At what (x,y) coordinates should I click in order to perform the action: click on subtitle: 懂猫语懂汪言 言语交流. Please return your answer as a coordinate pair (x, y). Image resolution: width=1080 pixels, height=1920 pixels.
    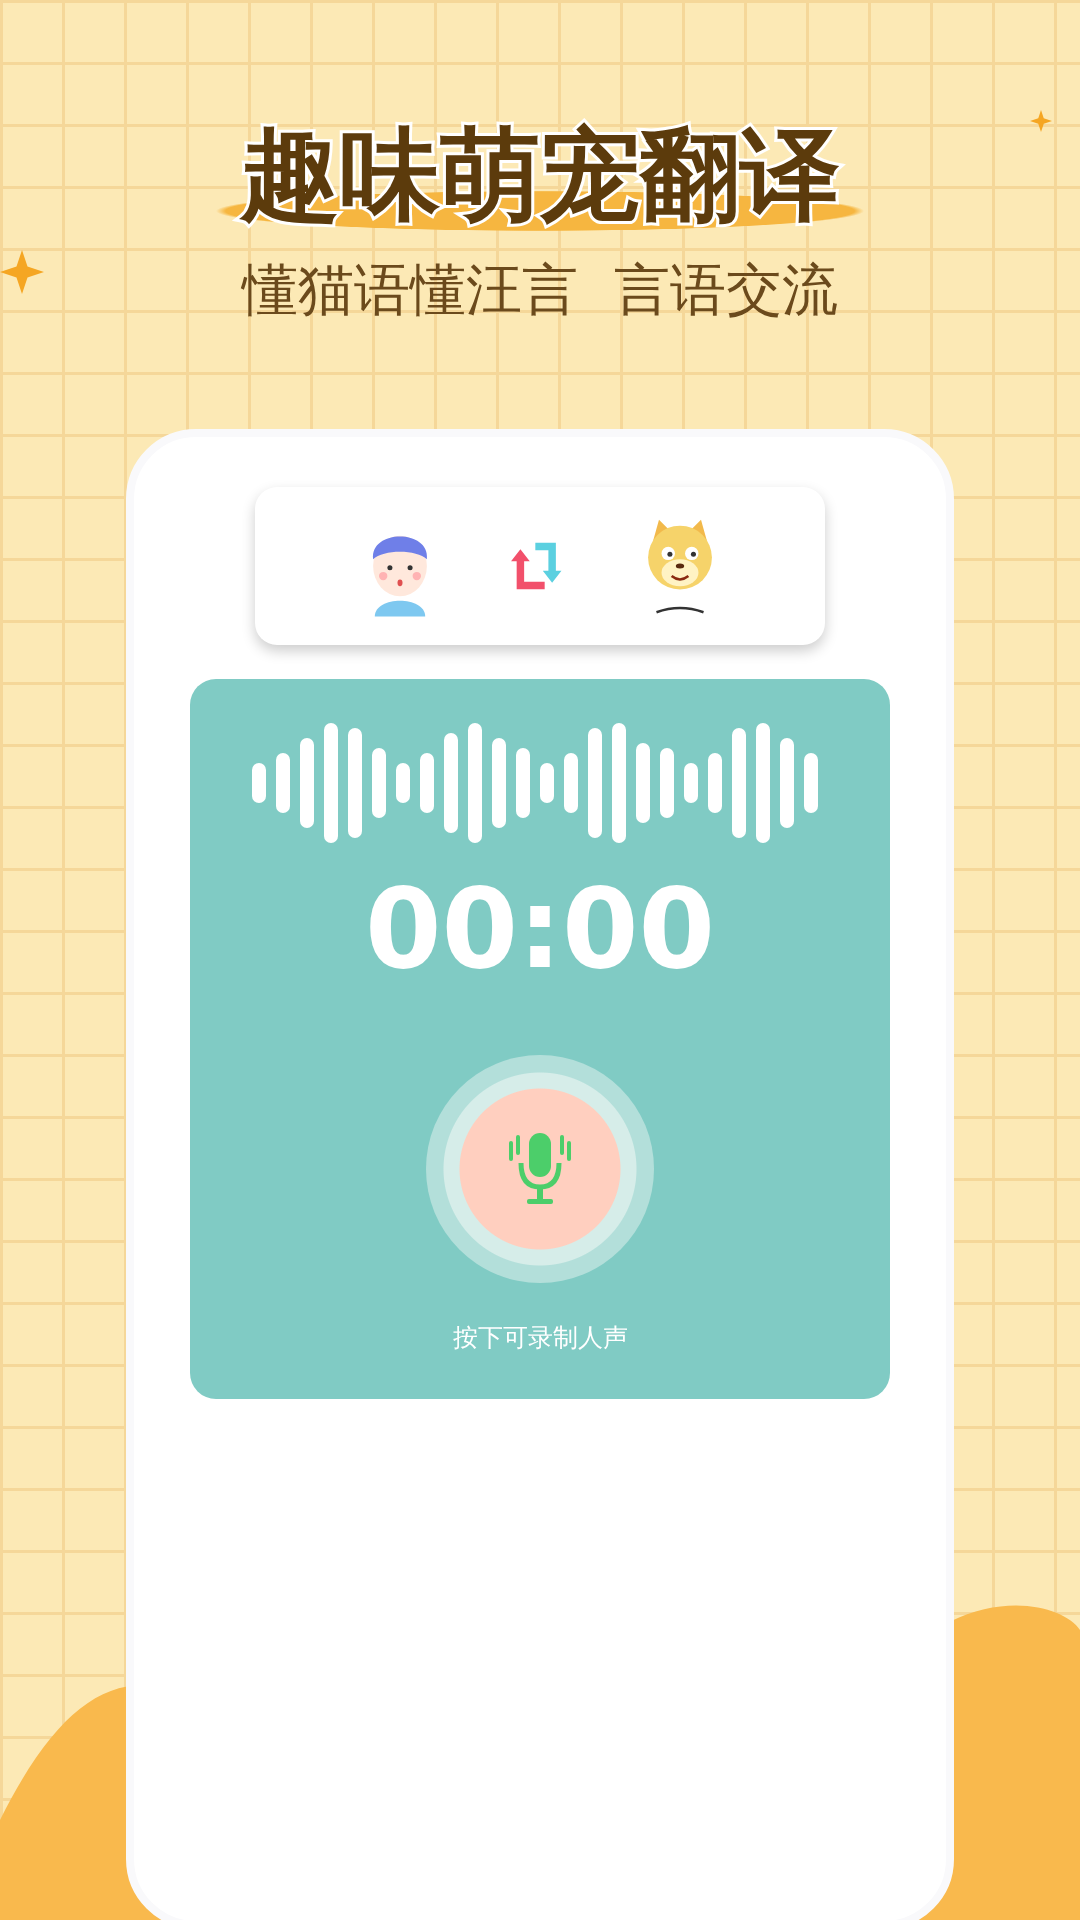
    Looking at the image, I should click on (540, 290).